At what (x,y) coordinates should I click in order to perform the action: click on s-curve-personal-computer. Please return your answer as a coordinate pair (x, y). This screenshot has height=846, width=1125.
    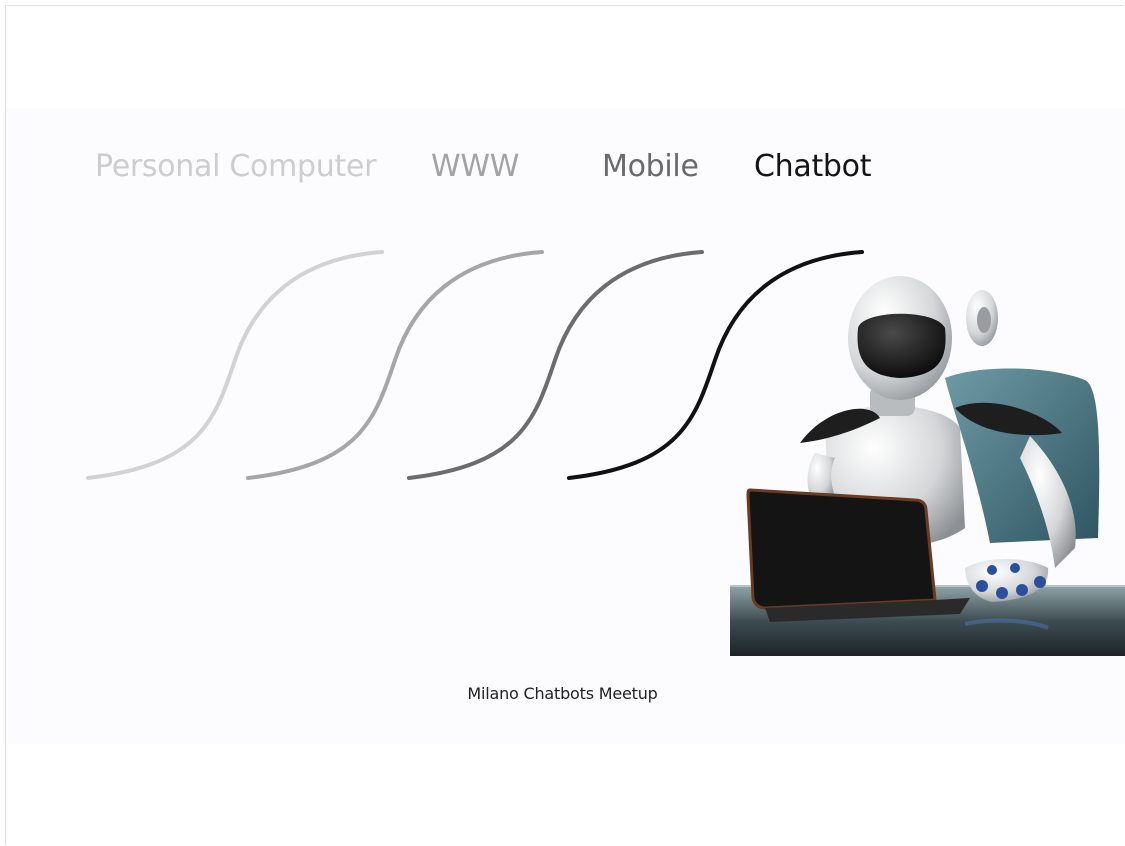
    Looking at the image, I should click on (235, 365).